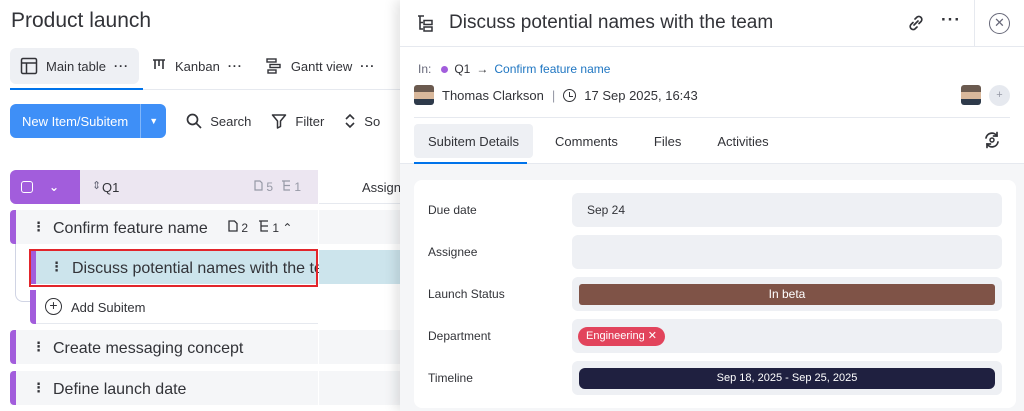 The width and height of the screenshot is (1024, 411). What do you see at coordinates (173, 268) in the screenshot?
I see `selection-highlight` at bounding box center [173, 268].